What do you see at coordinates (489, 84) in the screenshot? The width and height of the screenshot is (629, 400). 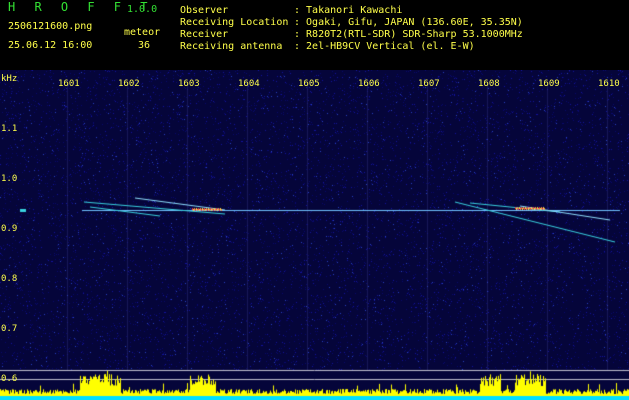 I see `x-tick-label: 1608` at bounding box center [489, 84].